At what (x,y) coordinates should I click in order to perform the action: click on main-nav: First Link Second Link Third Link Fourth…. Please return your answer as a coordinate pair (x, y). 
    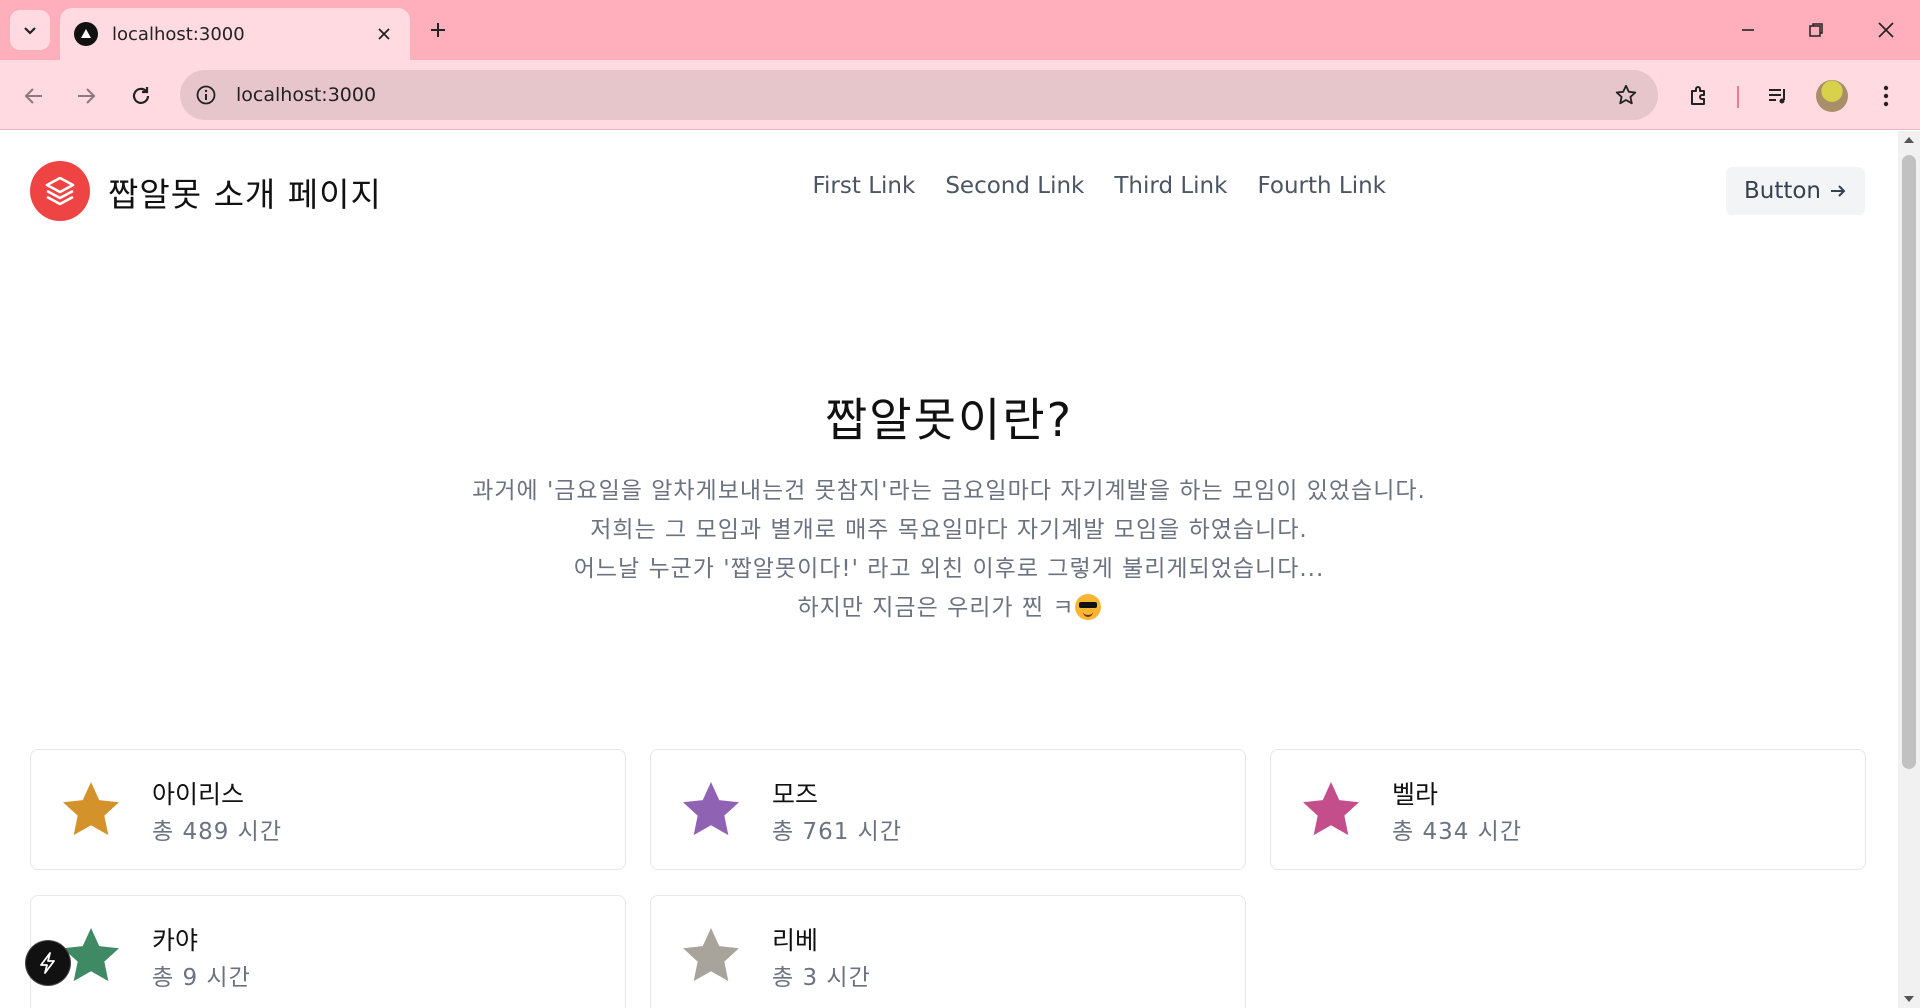
    Looking at the image, I should click on (1099, 186).